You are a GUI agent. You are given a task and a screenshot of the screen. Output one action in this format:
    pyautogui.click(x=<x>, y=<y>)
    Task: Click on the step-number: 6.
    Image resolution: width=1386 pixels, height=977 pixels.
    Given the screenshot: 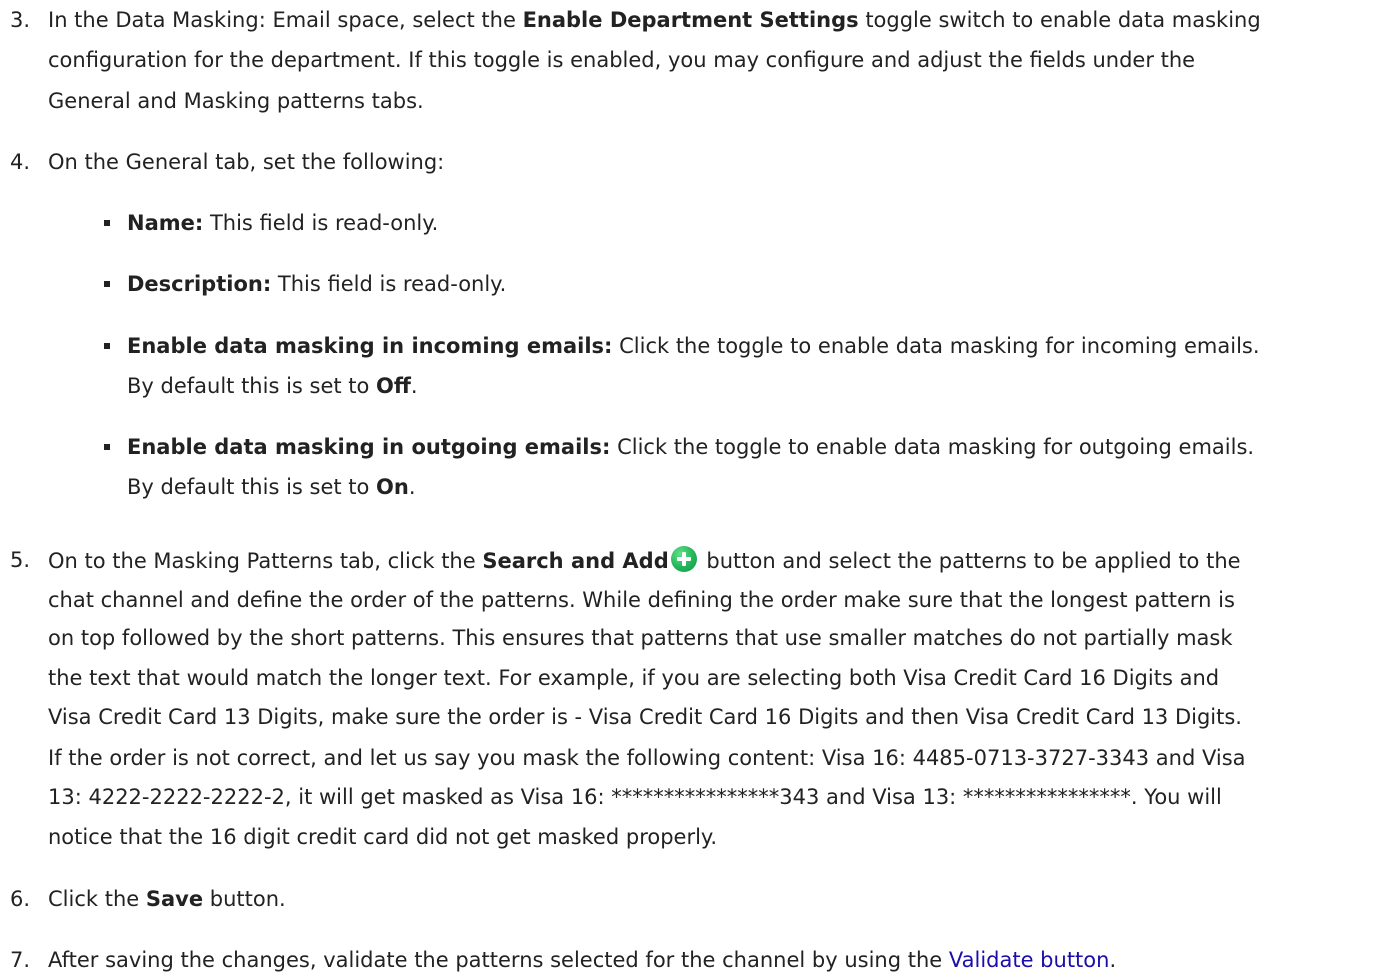 What is the action you would take?
    pyautogui.click(x=20, y=899)
    